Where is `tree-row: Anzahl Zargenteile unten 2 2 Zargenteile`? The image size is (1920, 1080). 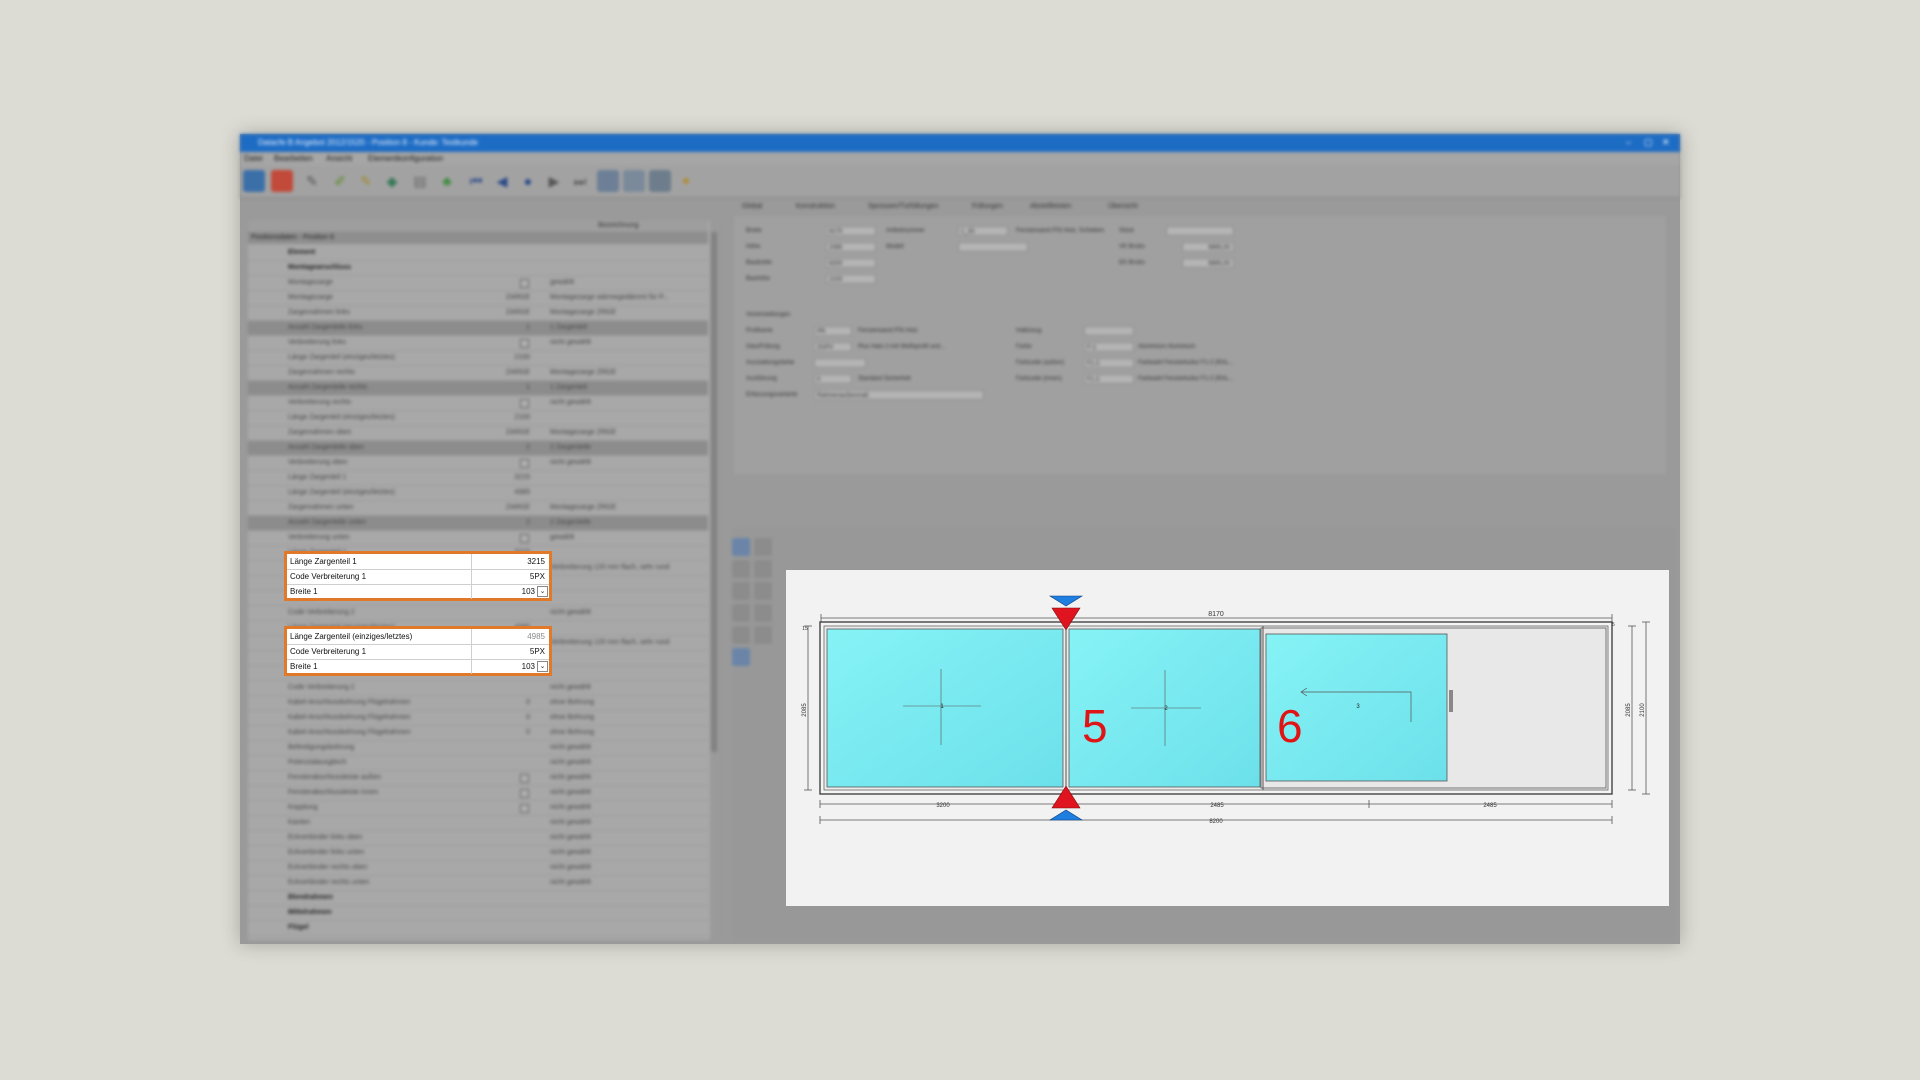 tree-row: Anzahl Zargenteile unten 2 2 Zargenteile is located at coordinates (478, 523).